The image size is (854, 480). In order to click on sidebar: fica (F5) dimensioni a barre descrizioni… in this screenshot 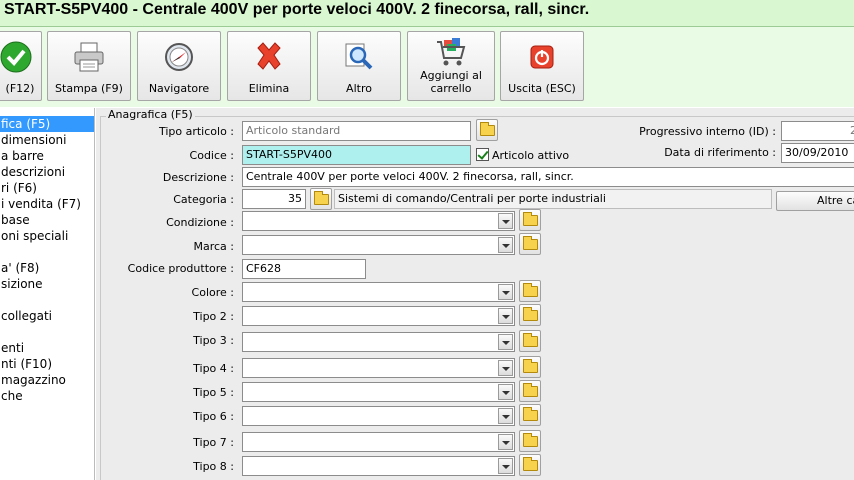, I will do `click(47, 294)`.